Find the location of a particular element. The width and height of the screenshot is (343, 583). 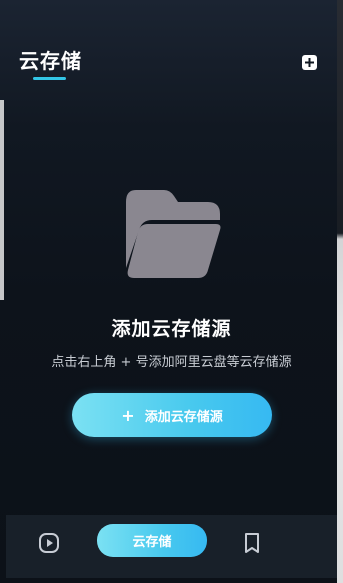

add-cloud-source-label: 添加云存储源 is located at coordinates (183, 417).